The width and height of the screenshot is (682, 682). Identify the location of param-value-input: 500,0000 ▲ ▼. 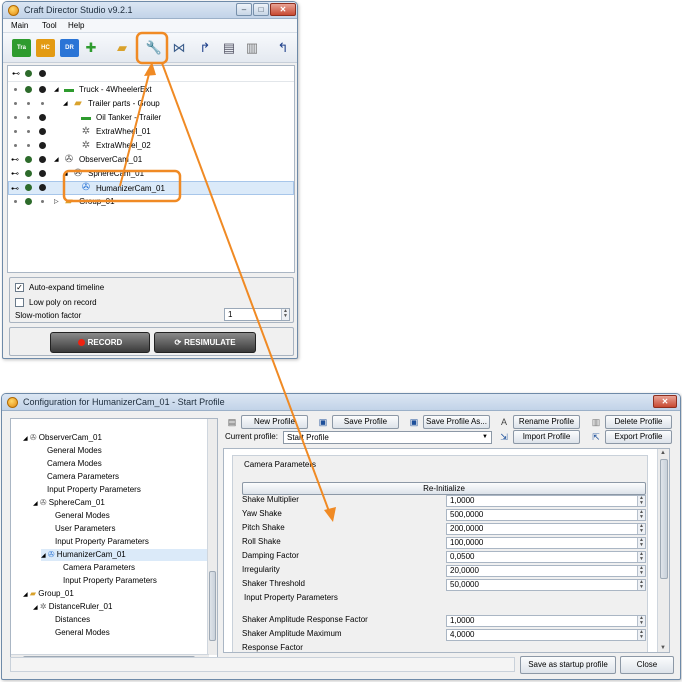
(546, 515).